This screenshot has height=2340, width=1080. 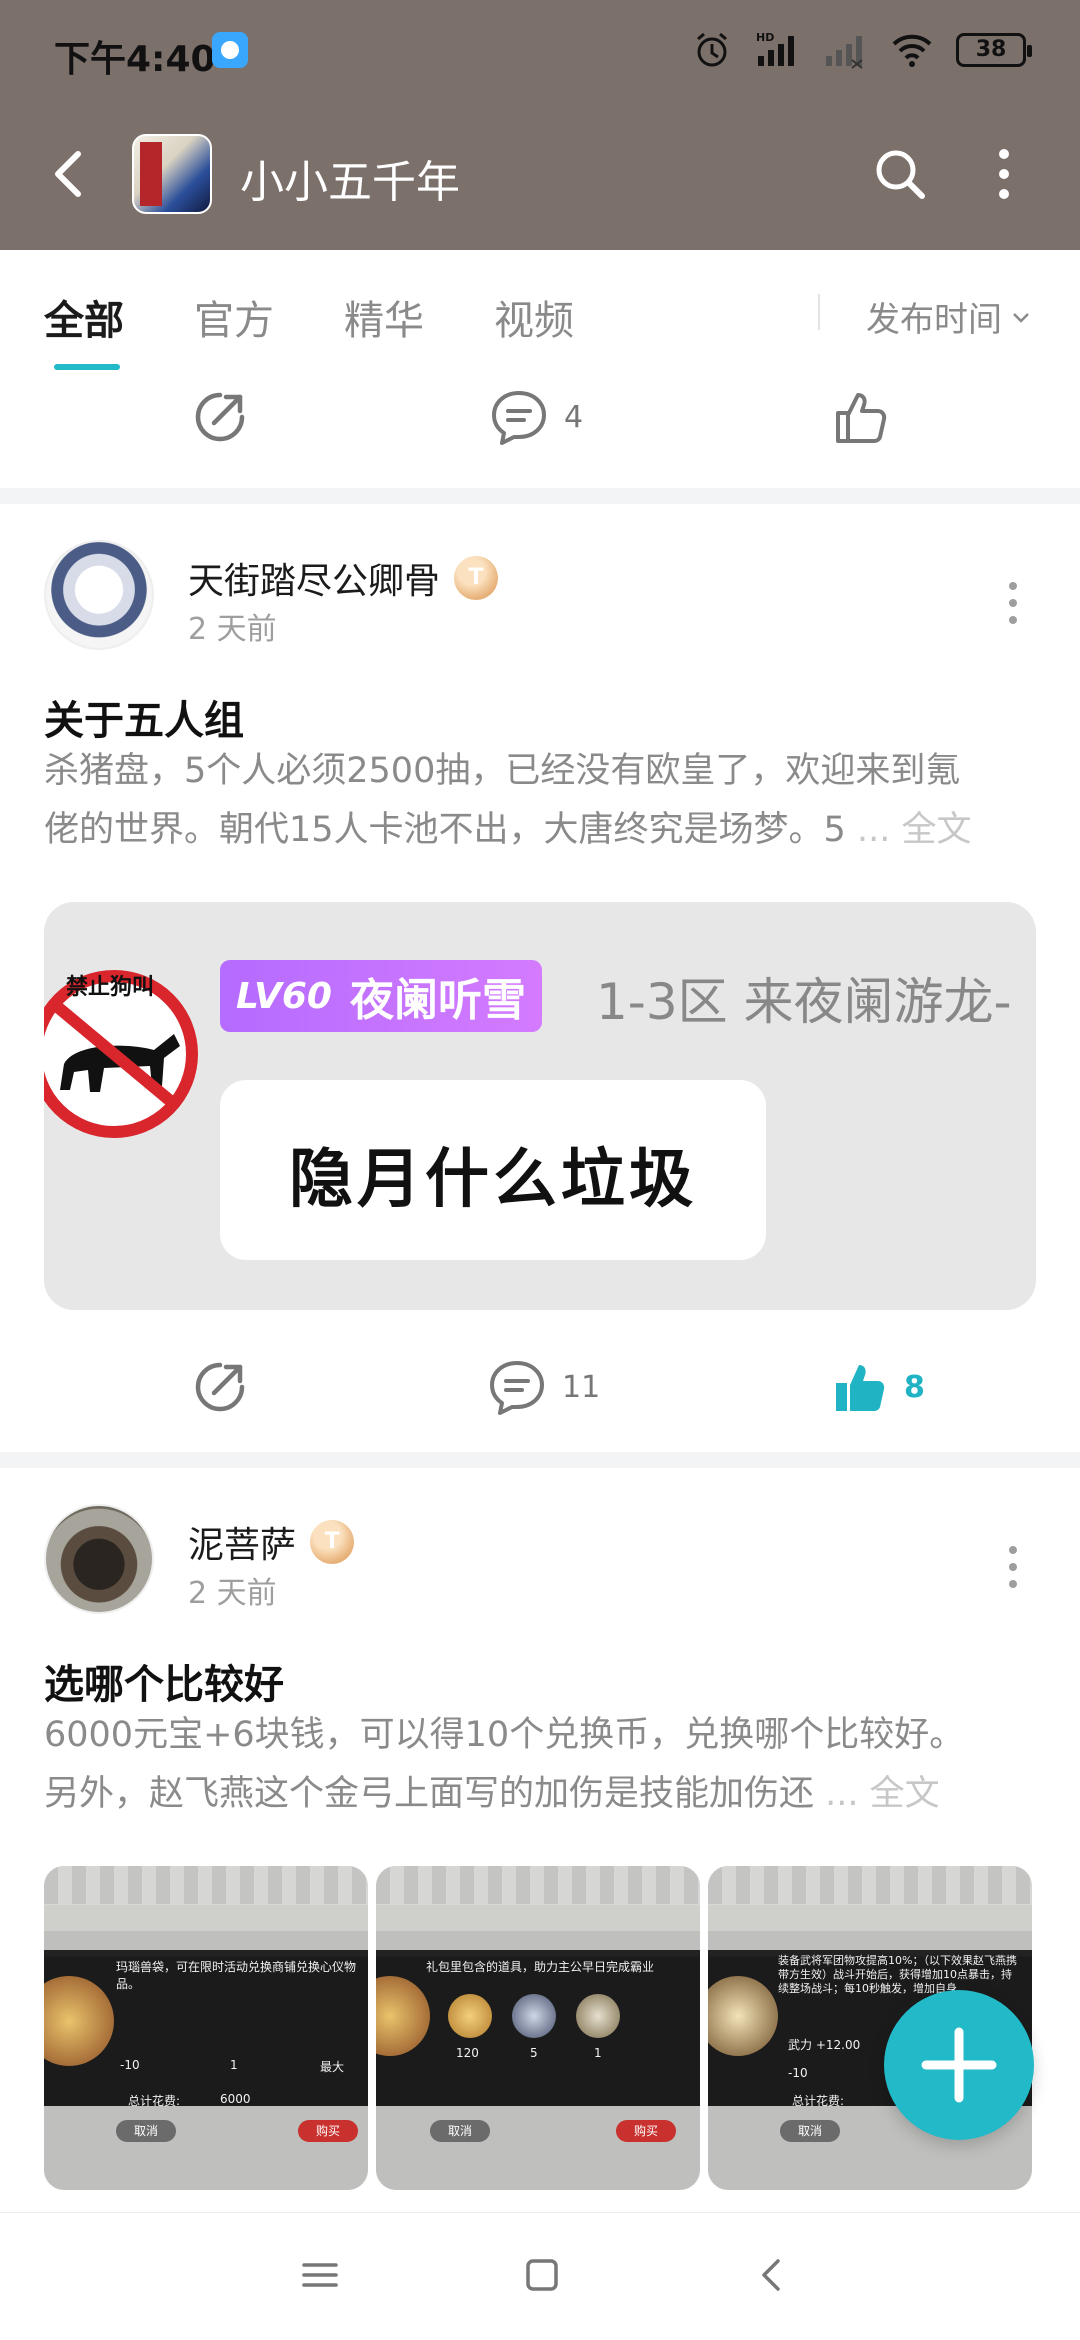 I want to click on notification-app-icon, so click(x=230, y=50).